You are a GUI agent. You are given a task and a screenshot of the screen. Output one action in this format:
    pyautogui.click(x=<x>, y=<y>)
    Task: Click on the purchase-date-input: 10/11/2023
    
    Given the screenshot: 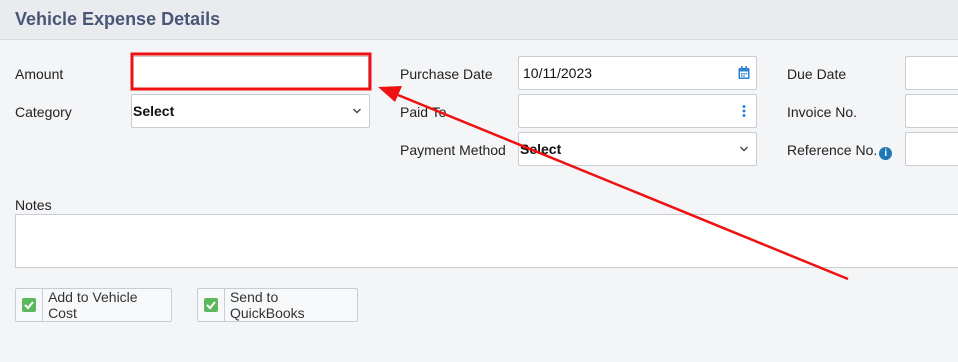 What is the action you would take?
    pyautogui.click(x=637, y=73)
    